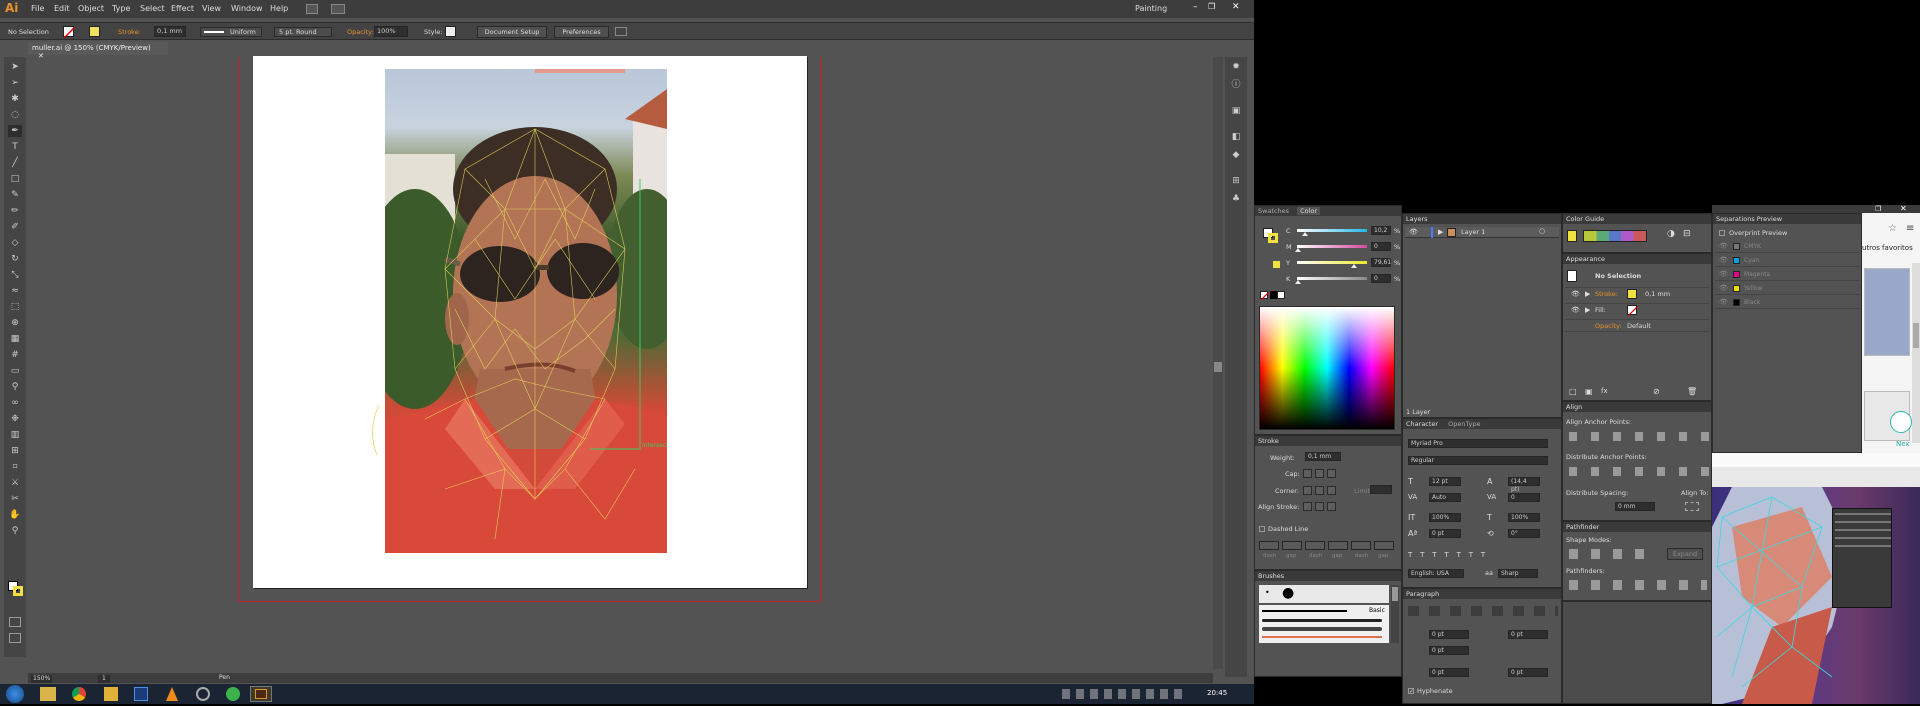 The width and height of the screenshot is (1920, 706). Describe the element at coordinates (1573, 392) in the screenshot. I see `add-new-stroke-icon: □` at that location.